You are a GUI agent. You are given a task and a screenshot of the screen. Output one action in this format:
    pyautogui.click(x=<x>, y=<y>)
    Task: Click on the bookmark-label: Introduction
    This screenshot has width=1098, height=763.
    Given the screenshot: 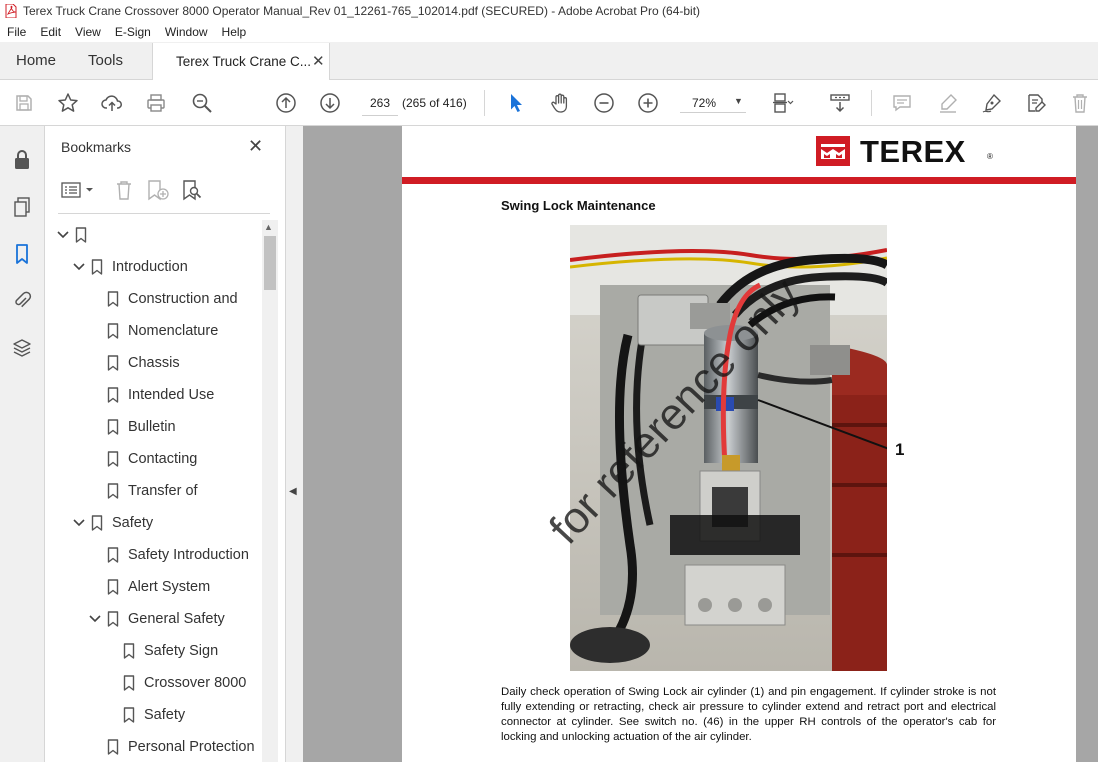 What is the action you would take?
    pyautogui.click(x=150, y=267)
    